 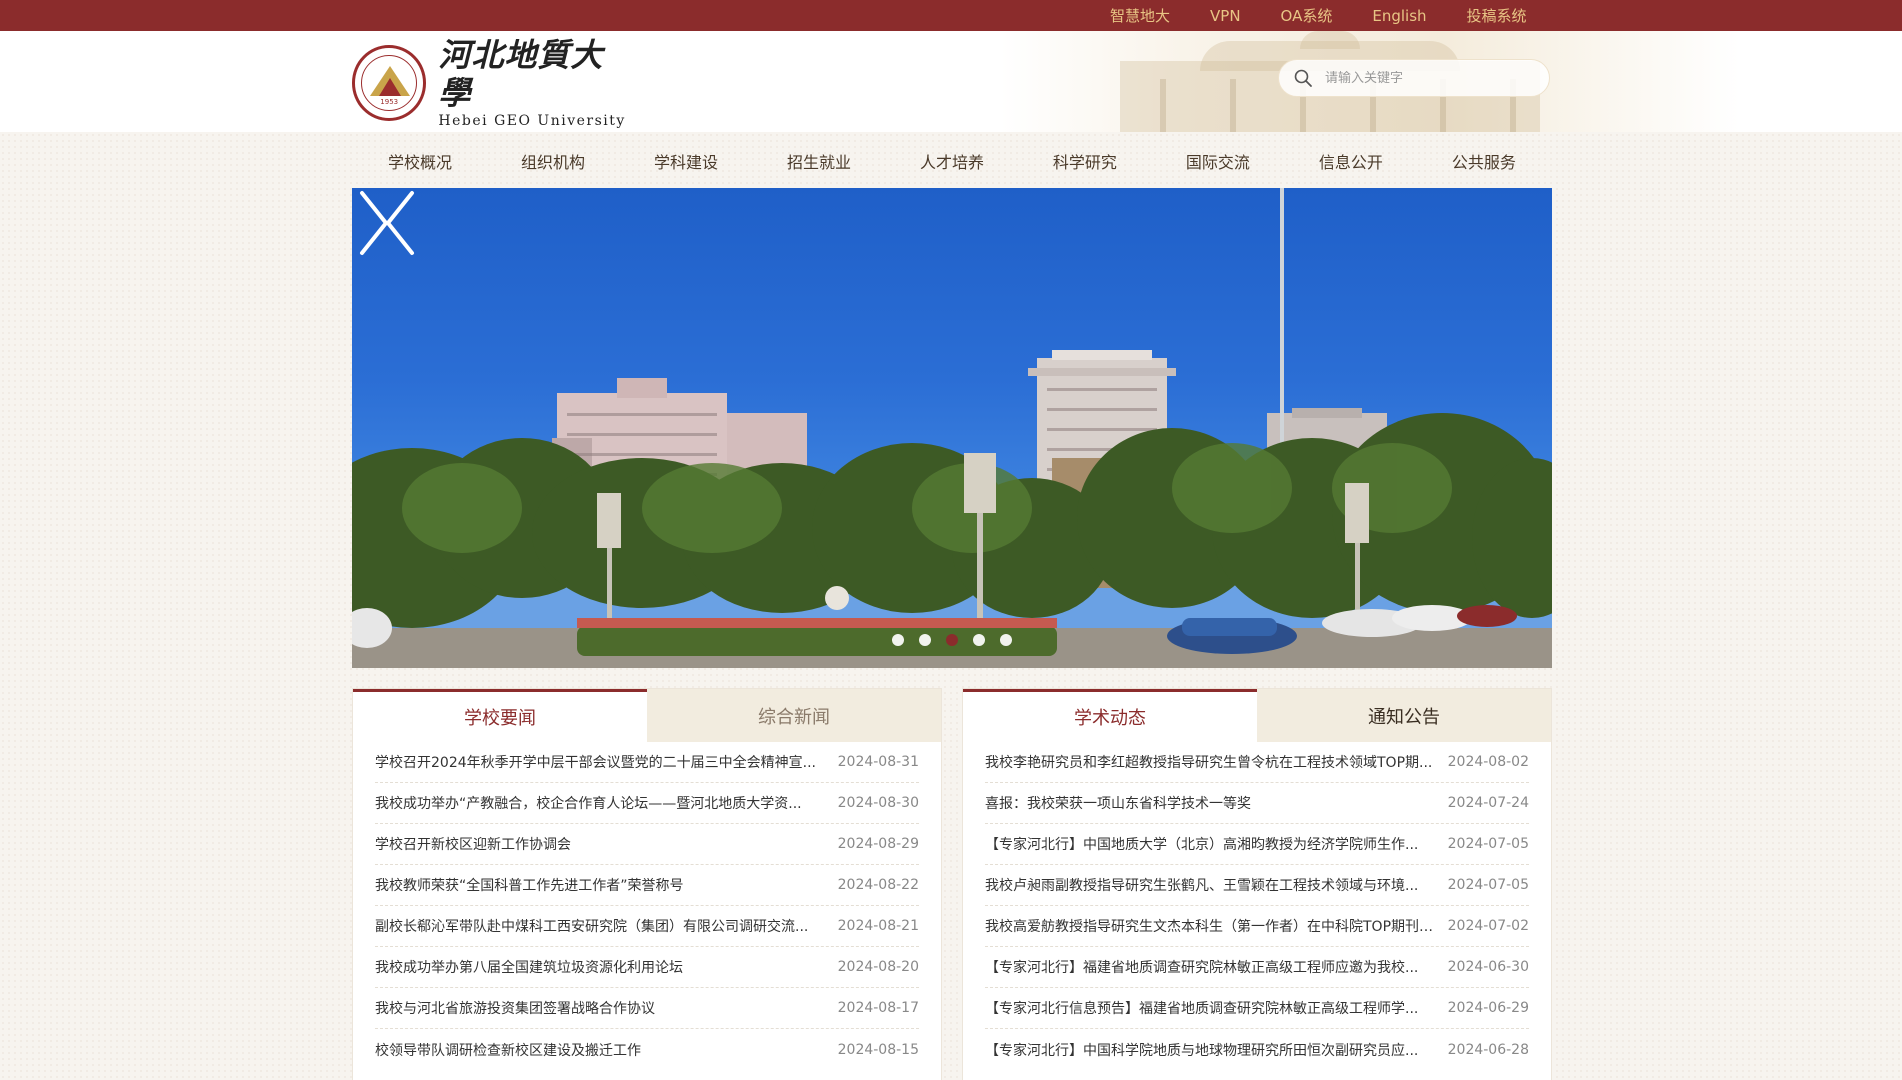 What do you see at coordinates (1210, 803) in the screenshot?
I see `news-title: 喜报：我校荣获一项山东省科学技术一等奖` at bounding box center [1210, 803].